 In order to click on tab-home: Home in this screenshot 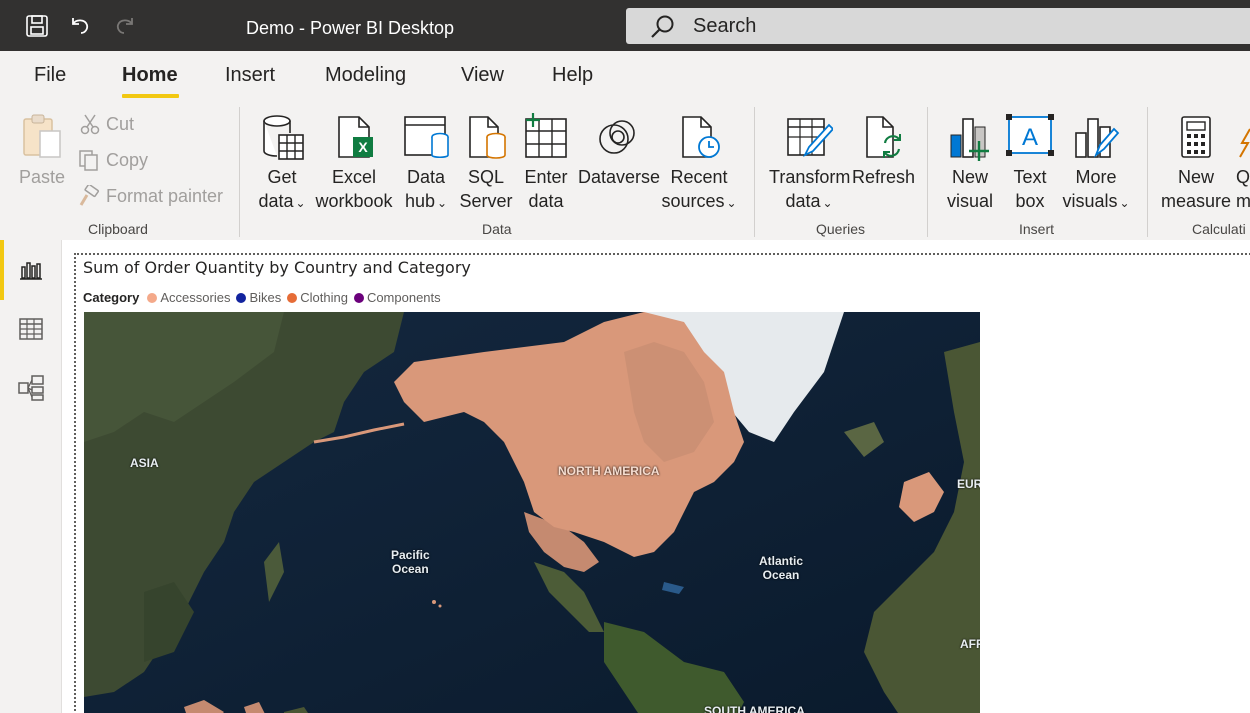, I will do `click(150, 75)`.